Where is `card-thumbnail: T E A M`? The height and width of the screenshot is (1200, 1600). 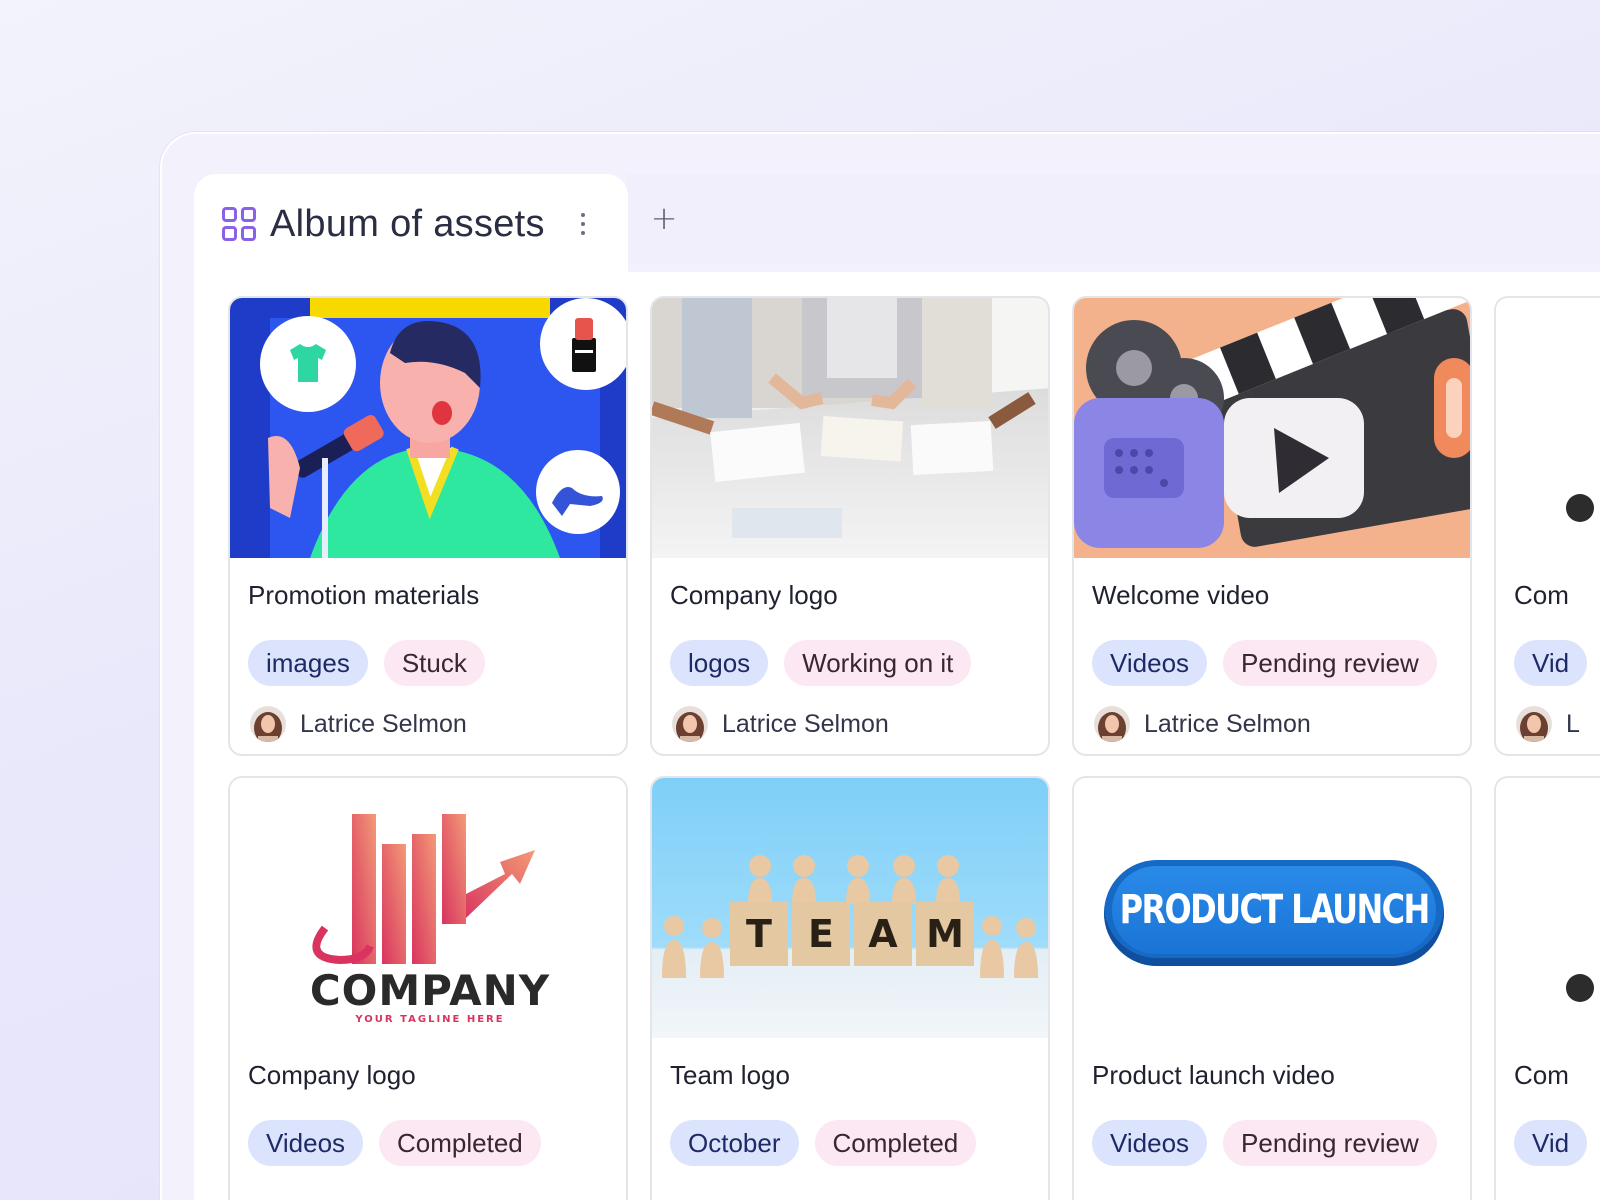
card-thumbnail: T E A M is located at coordinates (850, 908).